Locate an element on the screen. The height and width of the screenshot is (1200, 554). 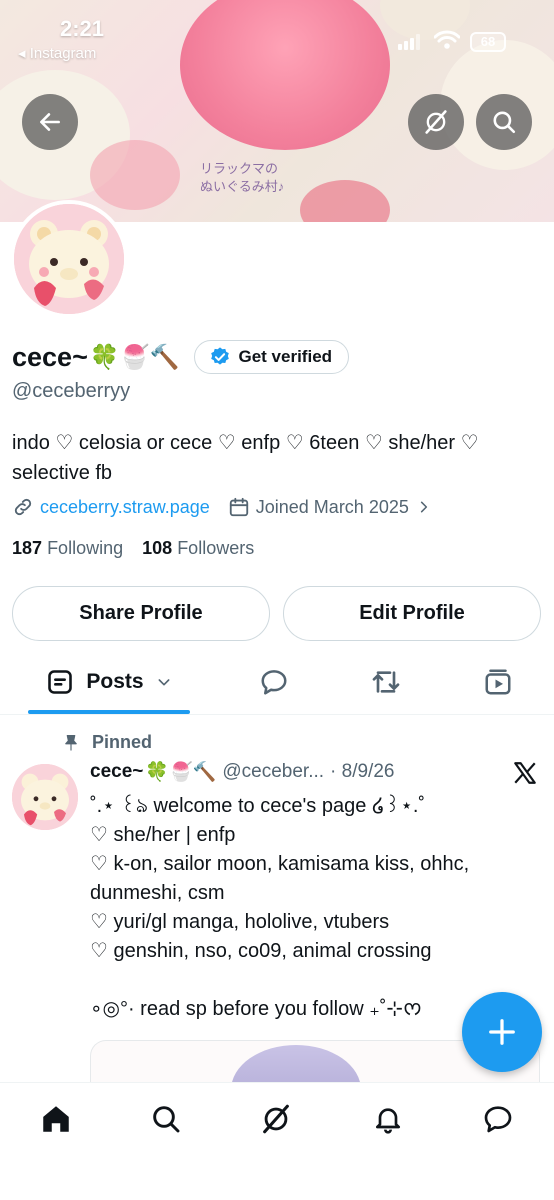
repost-icon is located at coordinates (386, 682).